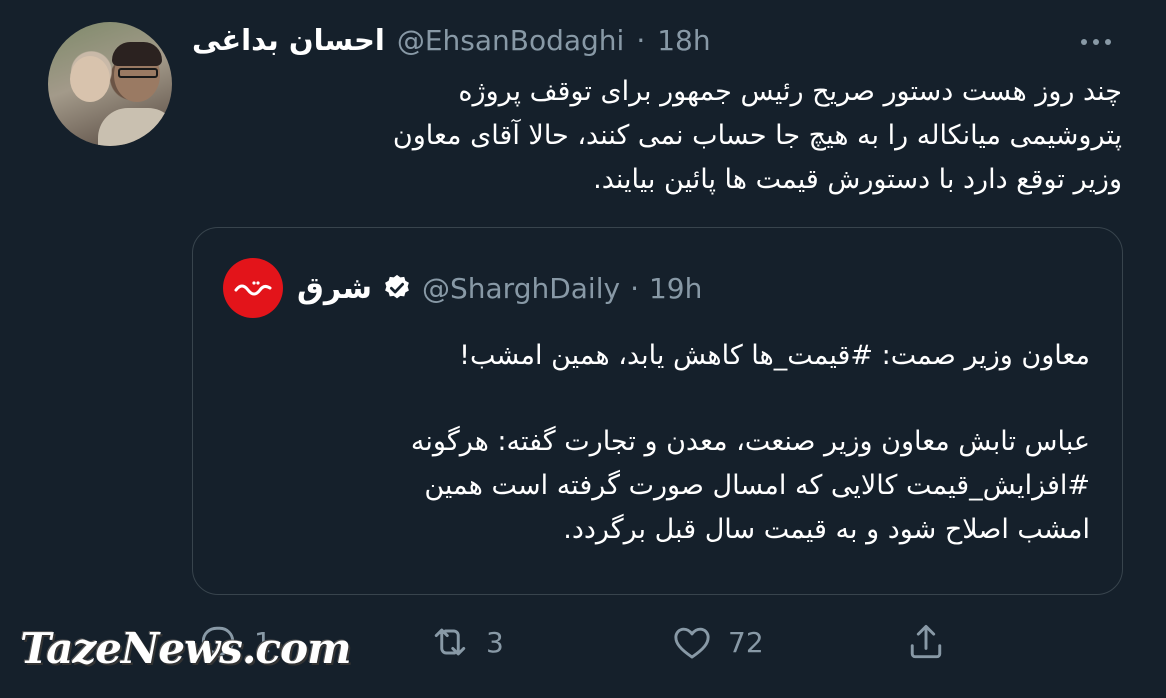 The width and height of the screenshot is (1166, 698). Describe the element at coordinates (692, 643) in the screenshot. I see `like-icon` at that location.